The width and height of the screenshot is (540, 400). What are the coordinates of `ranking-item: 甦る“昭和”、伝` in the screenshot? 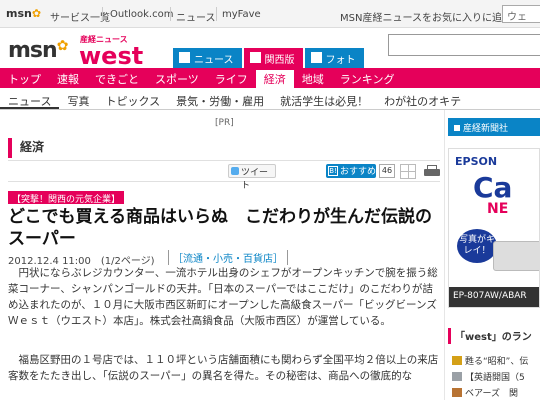 It's located at (496, 360).